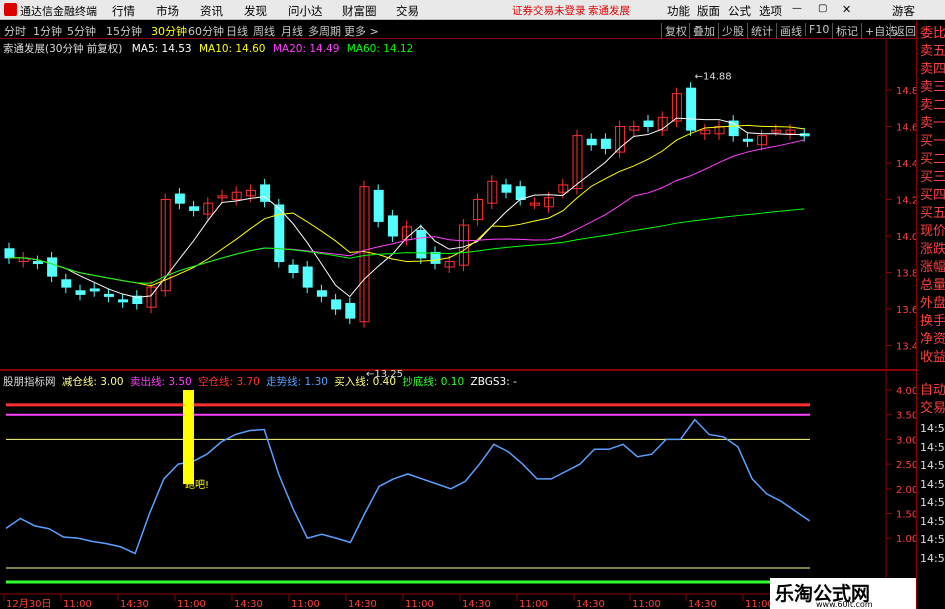  I want to click on menu-item-trade: 交易, so click(407, 11).